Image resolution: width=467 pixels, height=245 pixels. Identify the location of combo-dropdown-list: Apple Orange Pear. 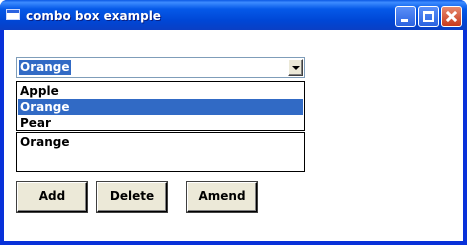
(160, 106).